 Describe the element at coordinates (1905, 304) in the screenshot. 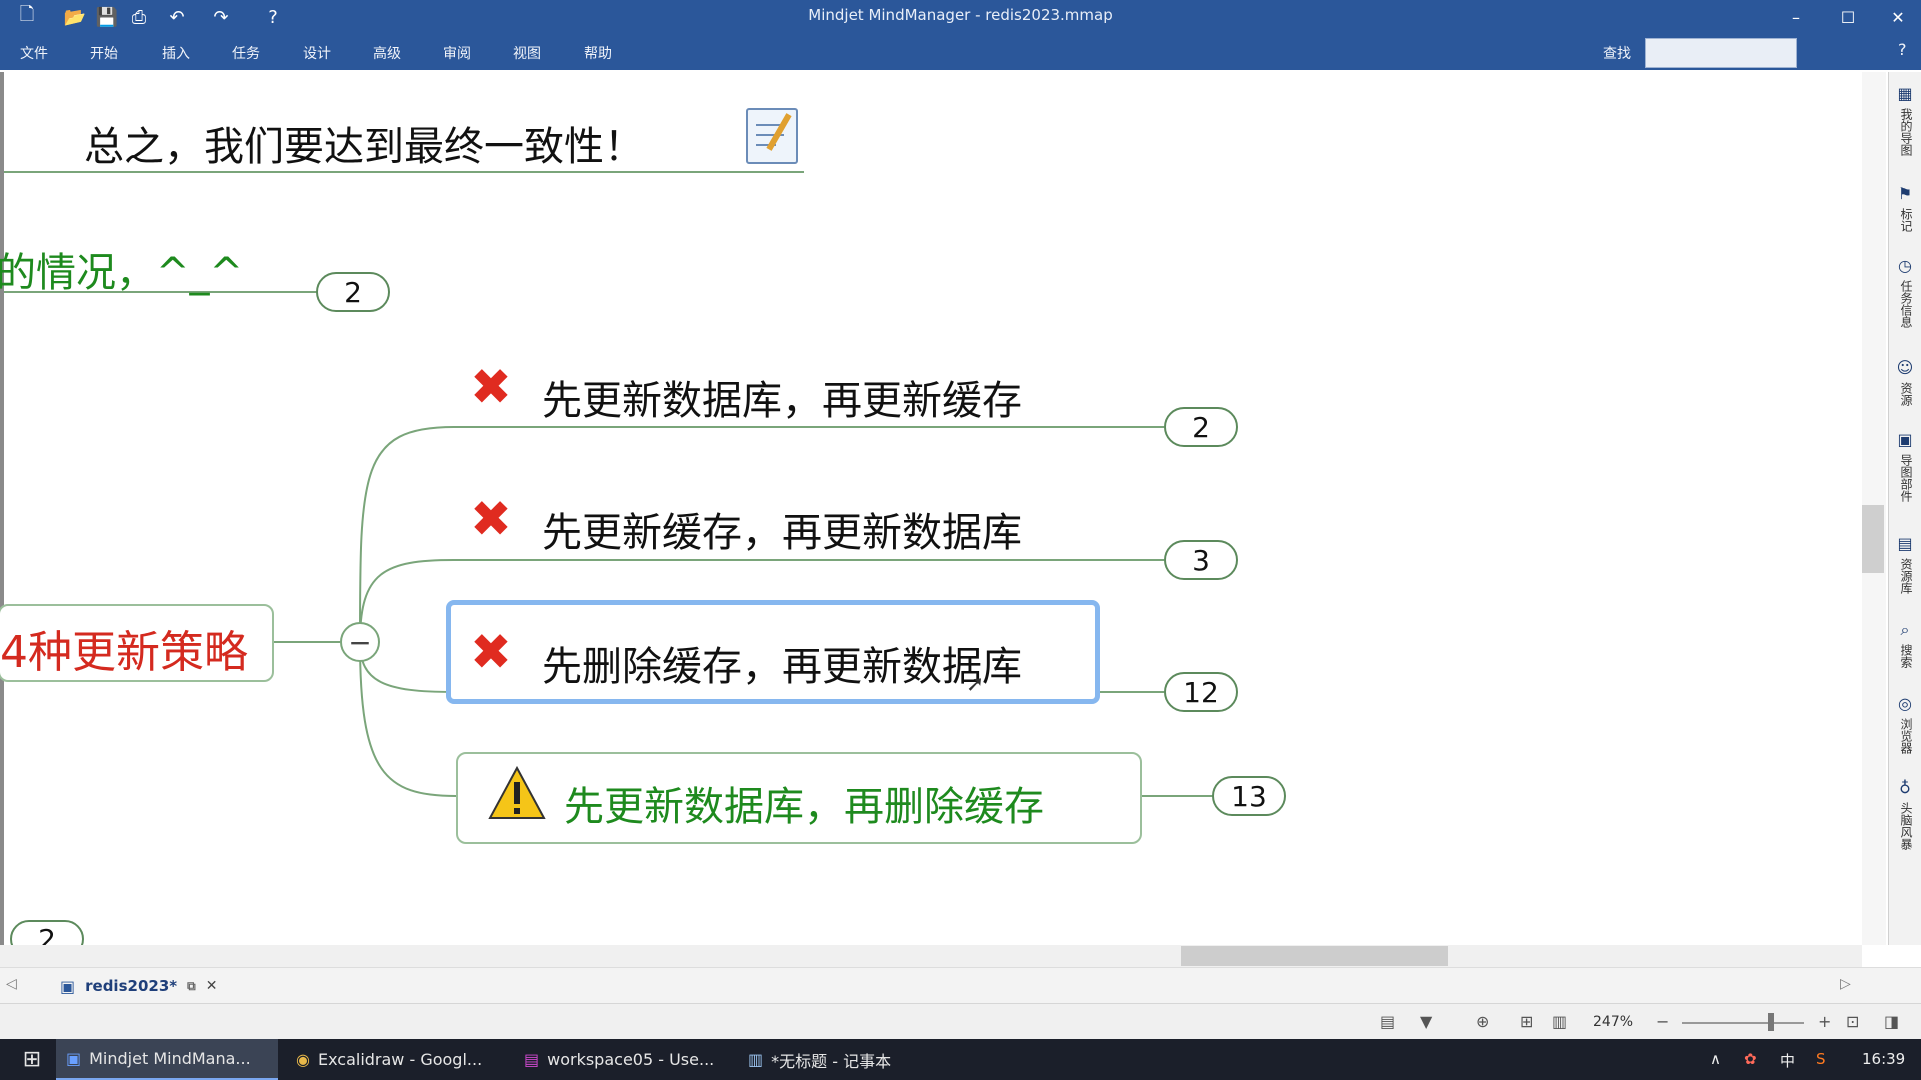

I see `panel-task-info: 任务信息` at that location.